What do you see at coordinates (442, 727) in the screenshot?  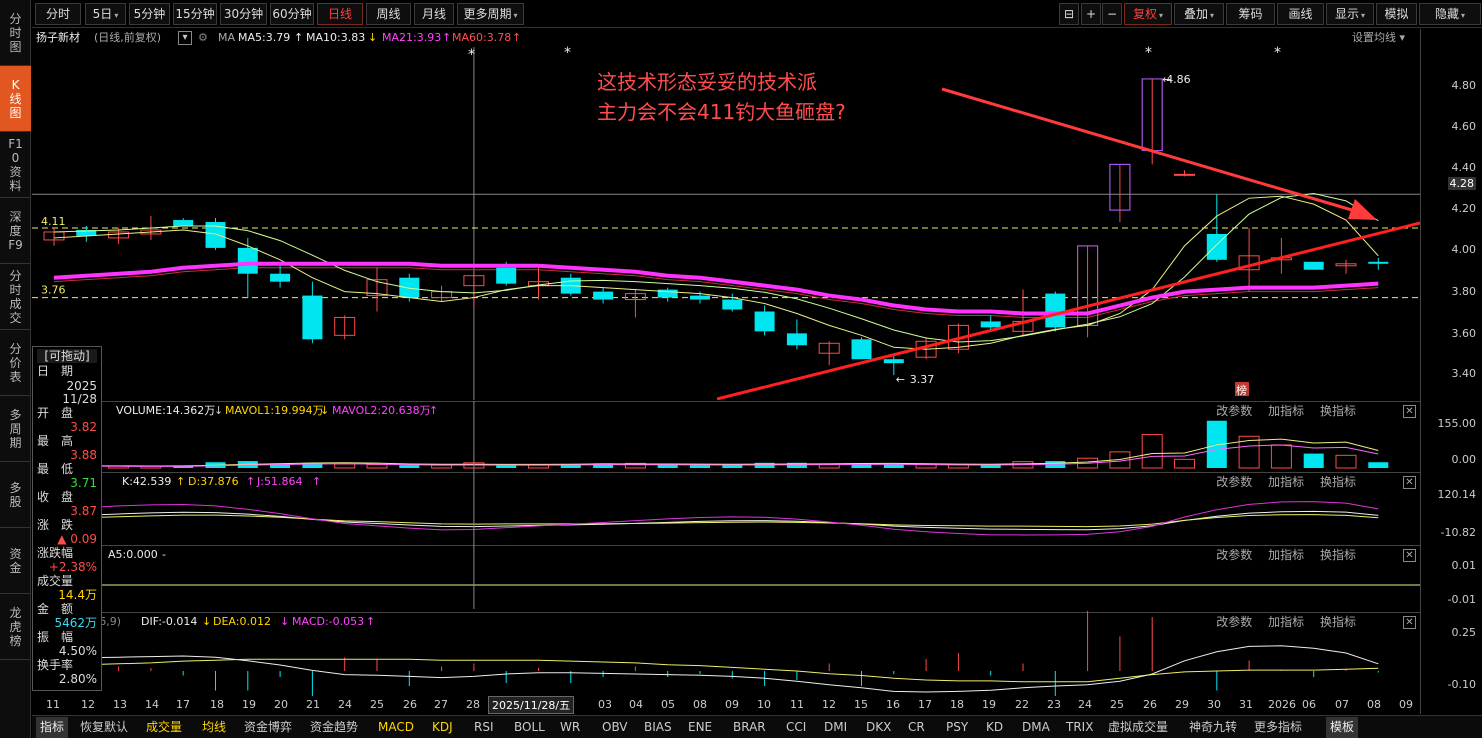 I see `indicator-tab-7: KDJ` at bounding box center [442, 727].